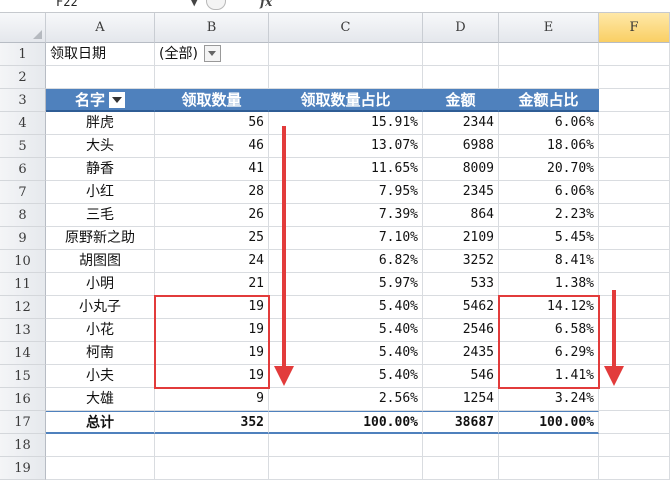 The height and width of the screenshot is (480, 670). What do you see at coordinates (194, 5) in the screenshot?
I see `name-box-dropdown-icon: ▼` at bounding box center [194, 5].